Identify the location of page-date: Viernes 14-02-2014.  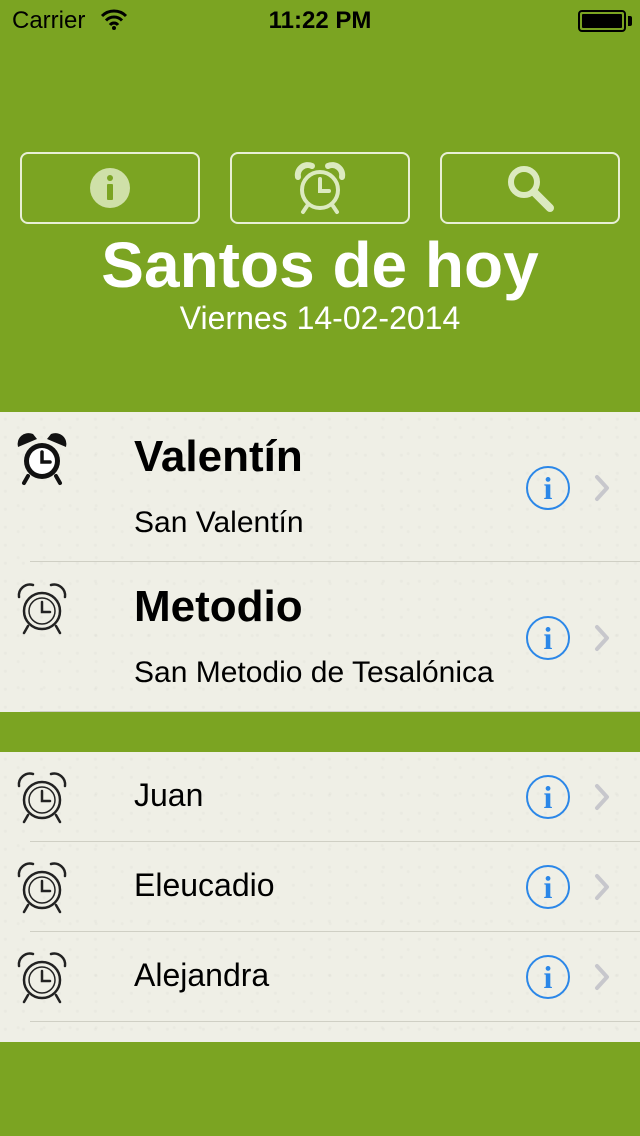
(320, 318).